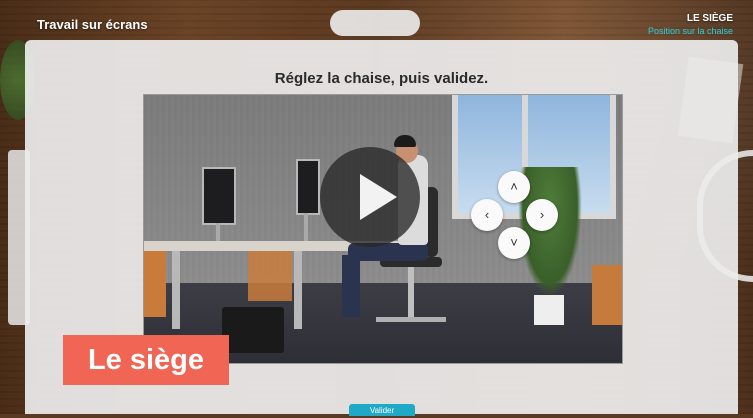 The height and width of the screenshot is (418, 753). What do you see at coordinates (690, 31) in the screenshot?
I see `section-subtitle: Position sur la chaise` at bounding box center [690, 31].